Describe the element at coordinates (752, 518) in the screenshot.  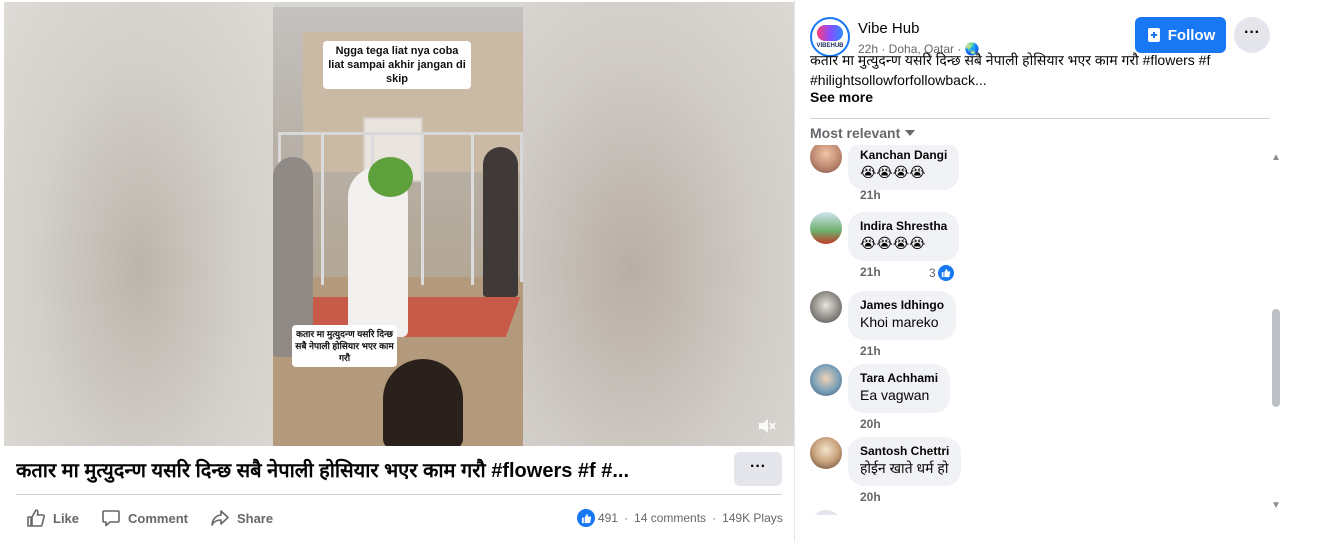
I see `play-count: 149K Plays` at that location.